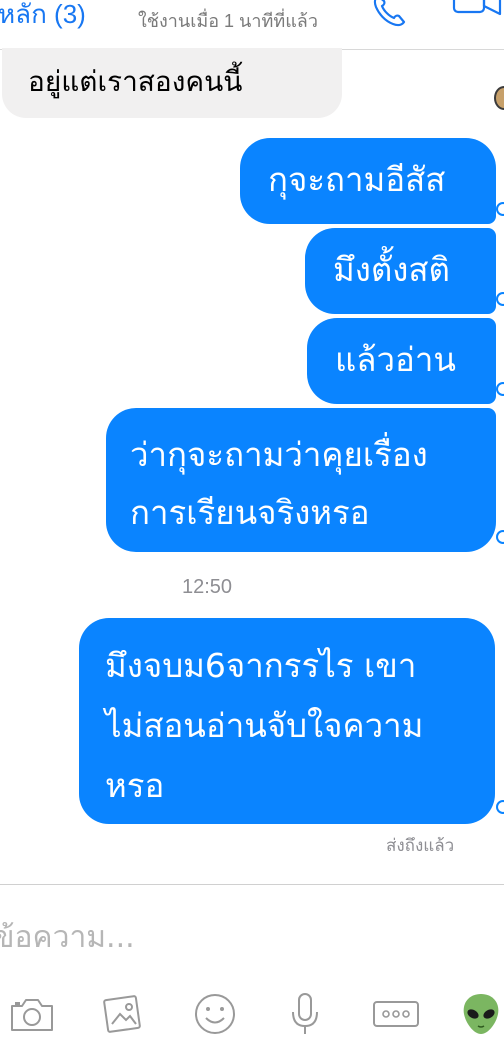 The width and height of the screenshot is (504, 1049). I want to click on delivery-status: ส่งถึงแล้ว, so click(420, 845).